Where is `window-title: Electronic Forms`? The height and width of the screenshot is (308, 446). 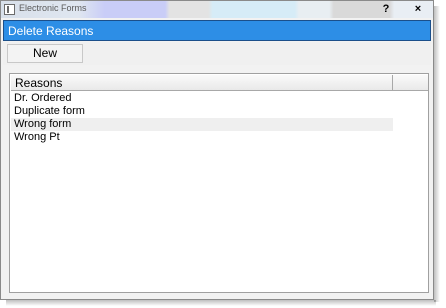 window-title: Electronic Forms is located at coordinates (53, 8).